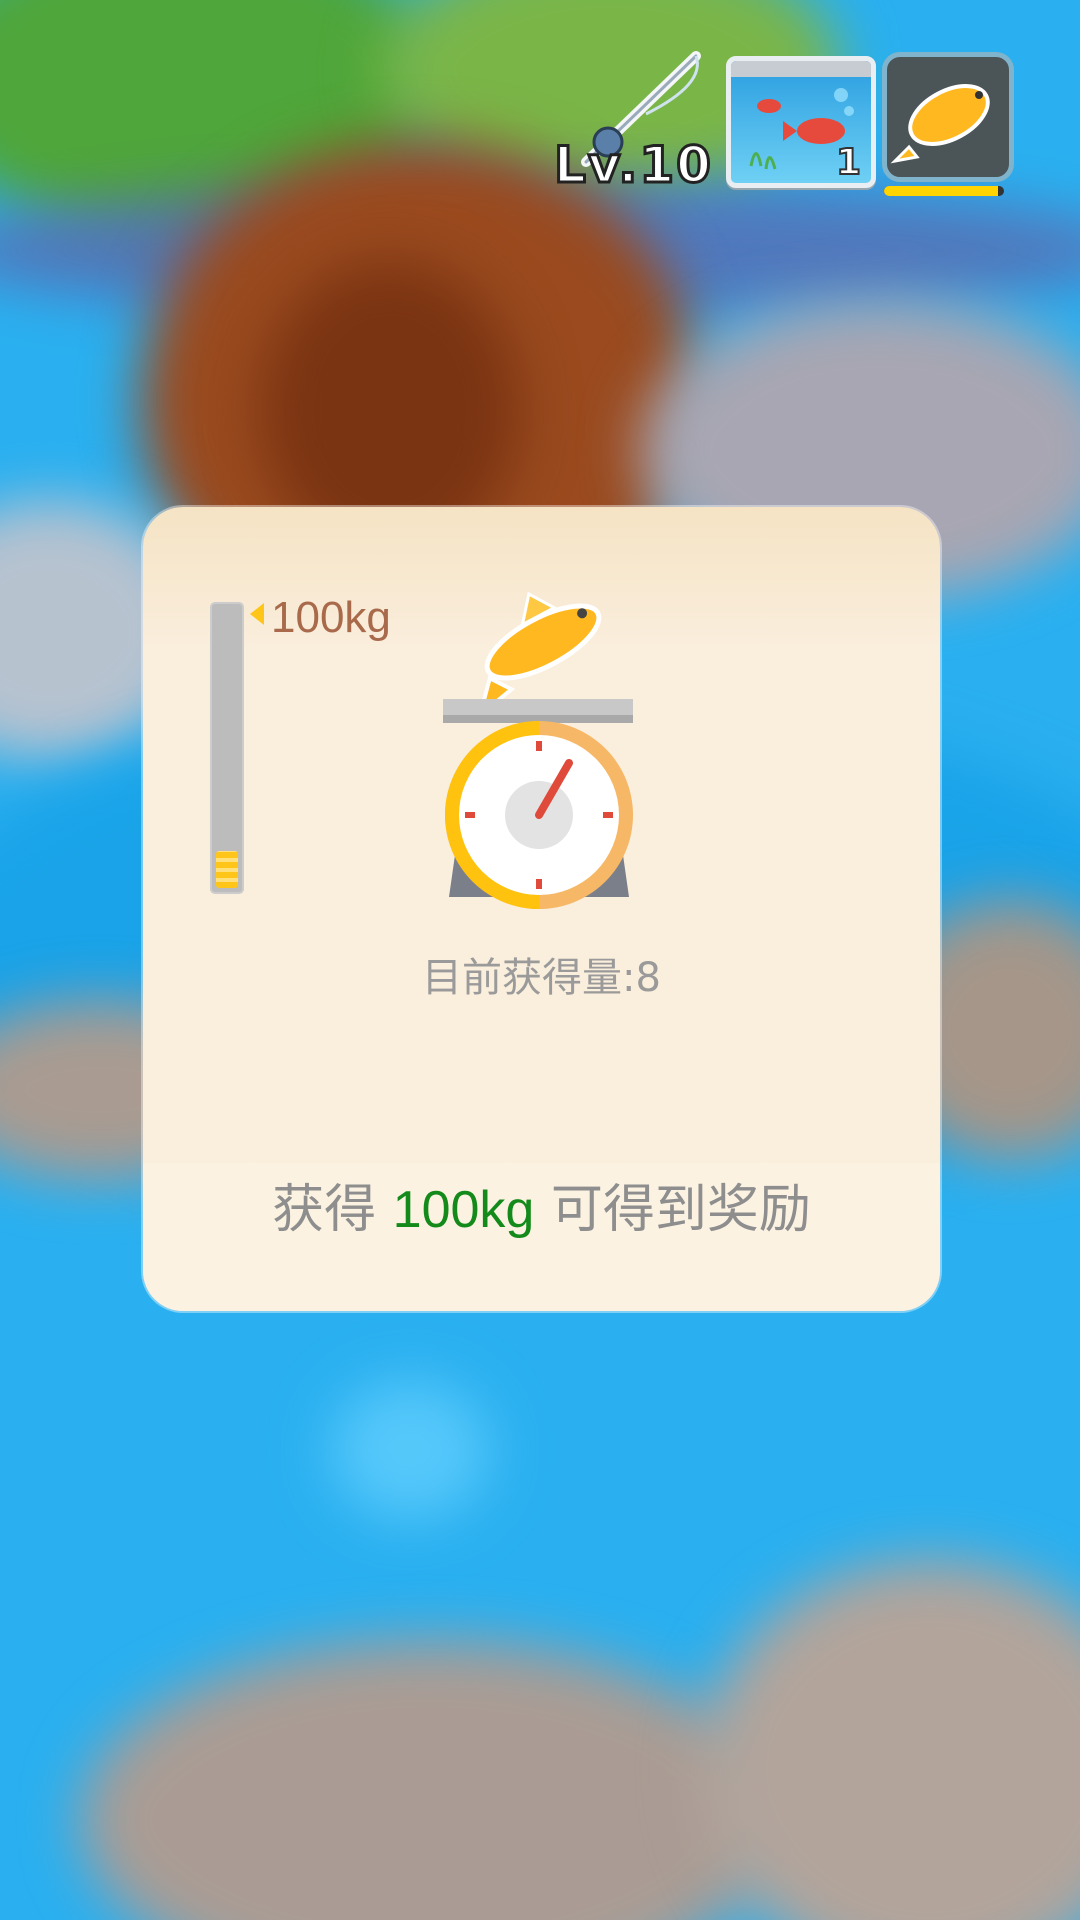 The image size is (1080, 1920). I want to click on reward-amount: 100kg, so click(463, 1210).